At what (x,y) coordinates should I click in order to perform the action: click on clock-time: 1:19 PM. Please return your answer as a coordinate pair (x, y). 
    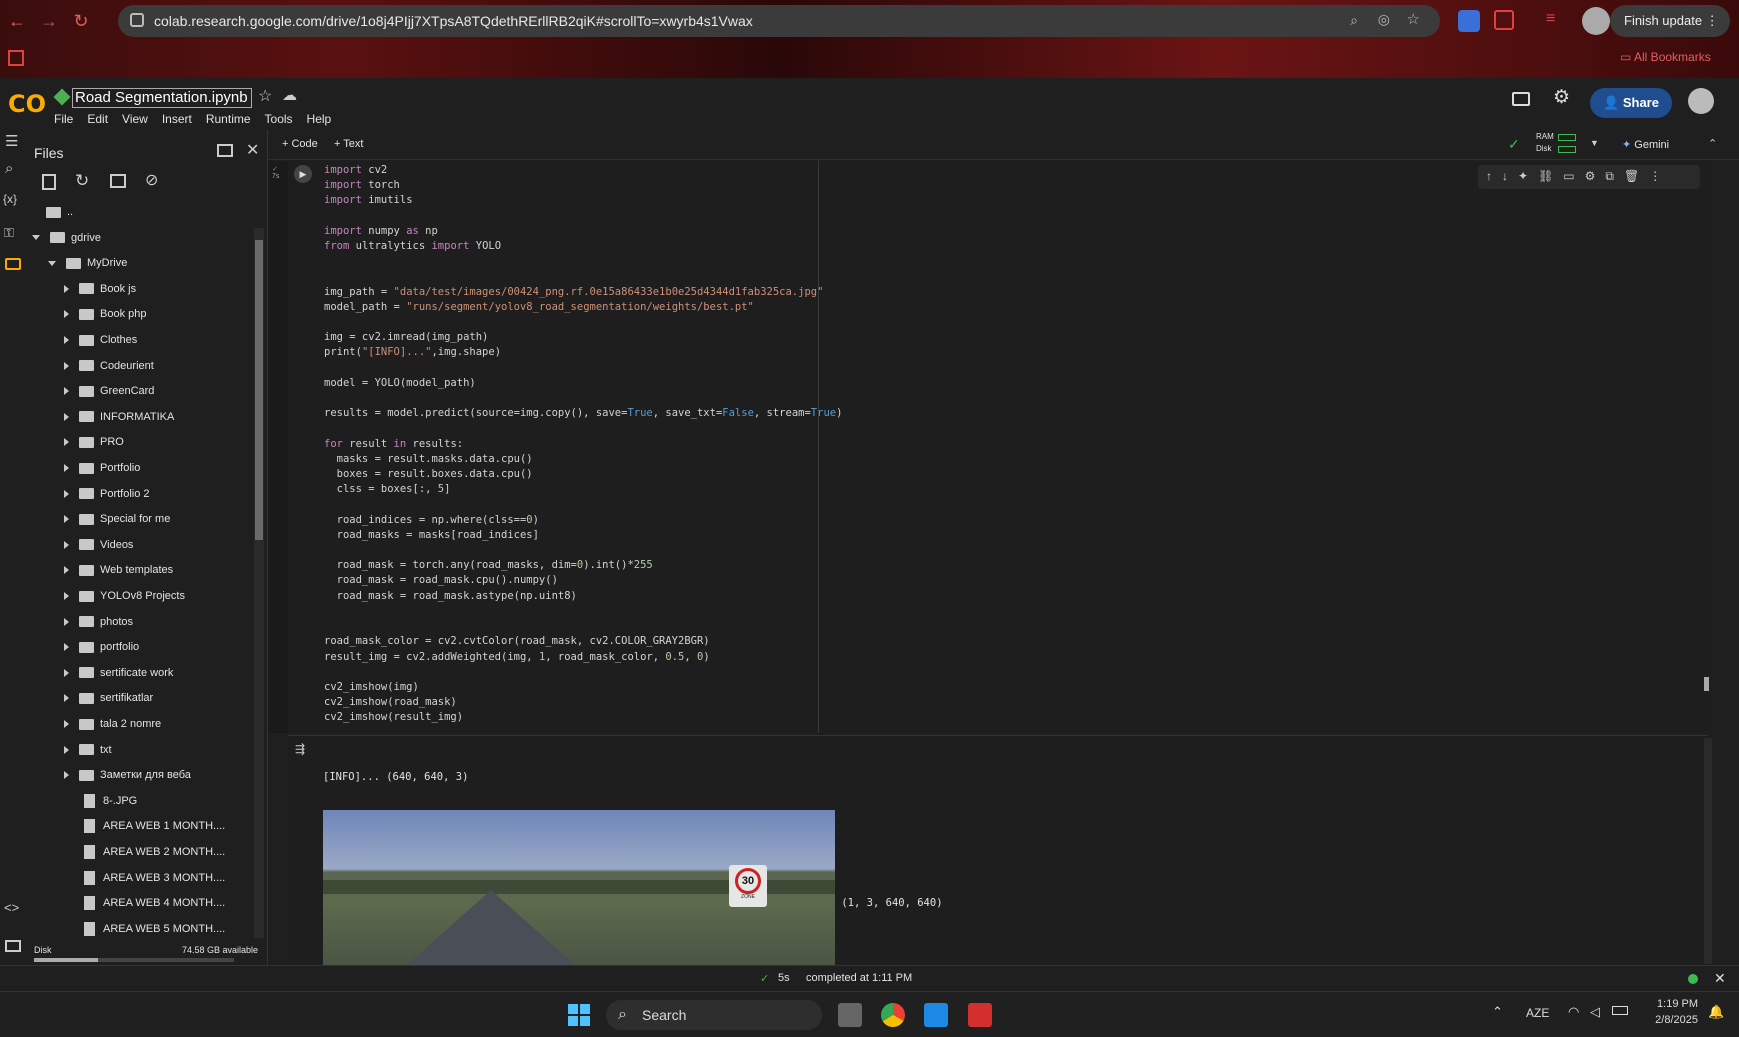
    Looking at the image, I should click on (1674, 1004).